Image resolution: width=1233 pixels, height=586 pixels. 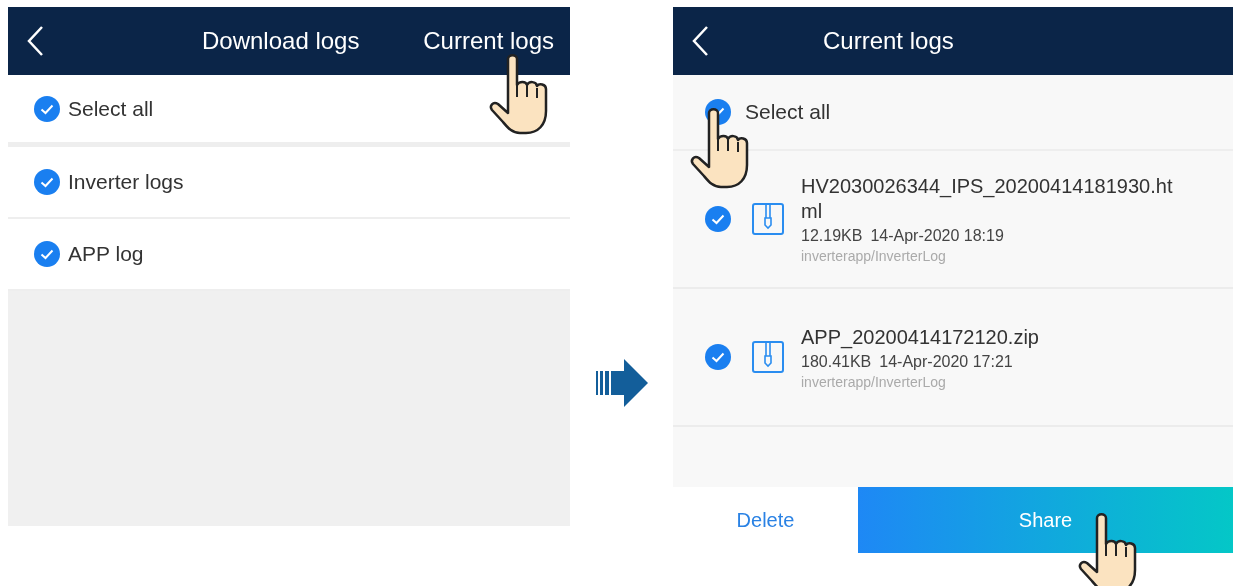 I want to click on file-size: 12.19KB, so click(x=832, y=236).